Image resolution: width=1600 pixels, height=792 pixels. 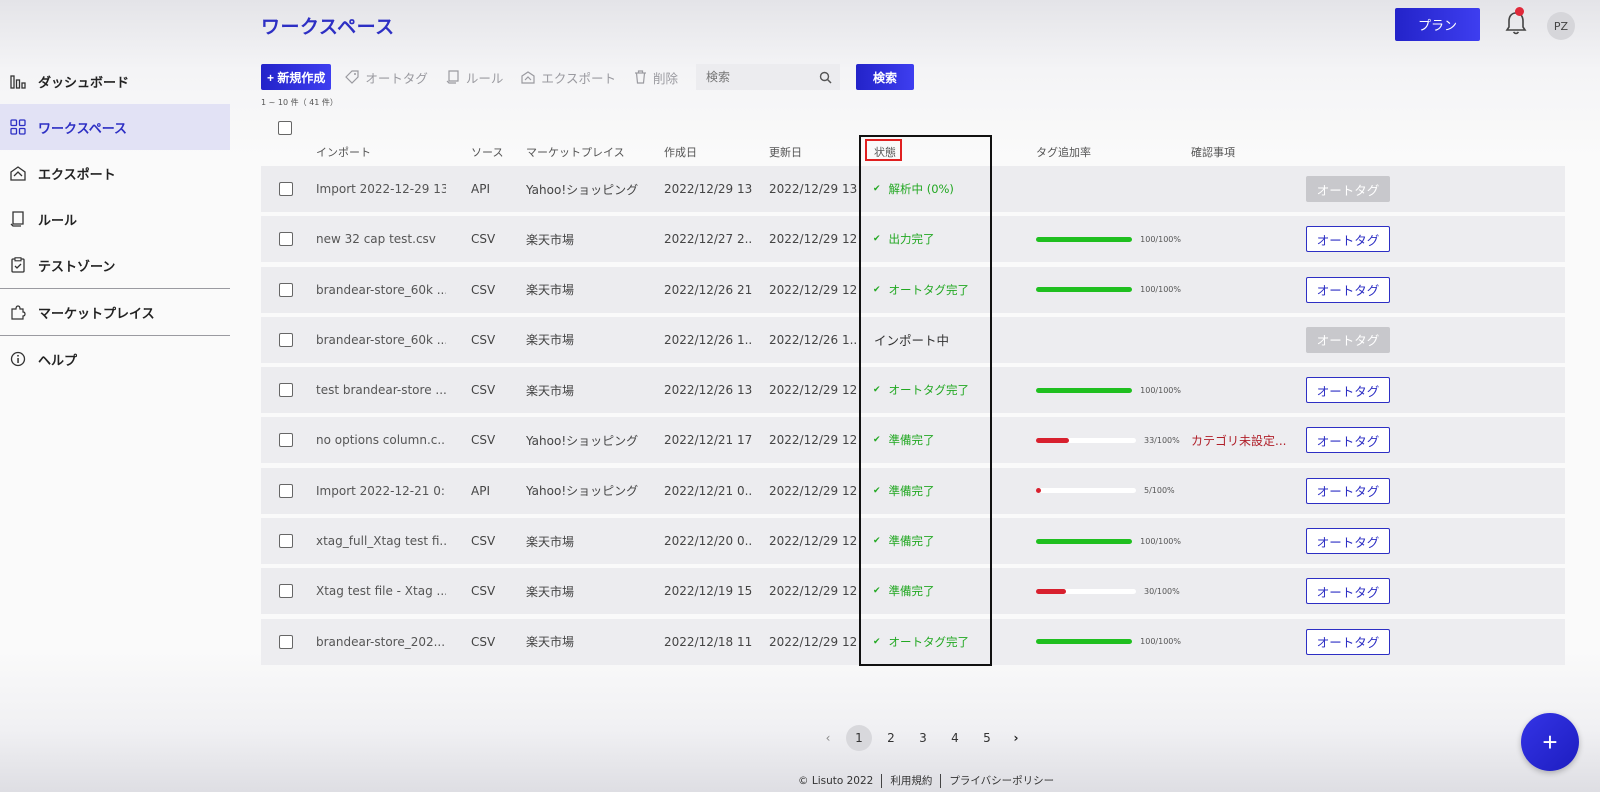 What do you see at coordinates (1160, 239) in the screenshot?
I see `progress-label: 100/100%` at bounding box center [1160, 239].